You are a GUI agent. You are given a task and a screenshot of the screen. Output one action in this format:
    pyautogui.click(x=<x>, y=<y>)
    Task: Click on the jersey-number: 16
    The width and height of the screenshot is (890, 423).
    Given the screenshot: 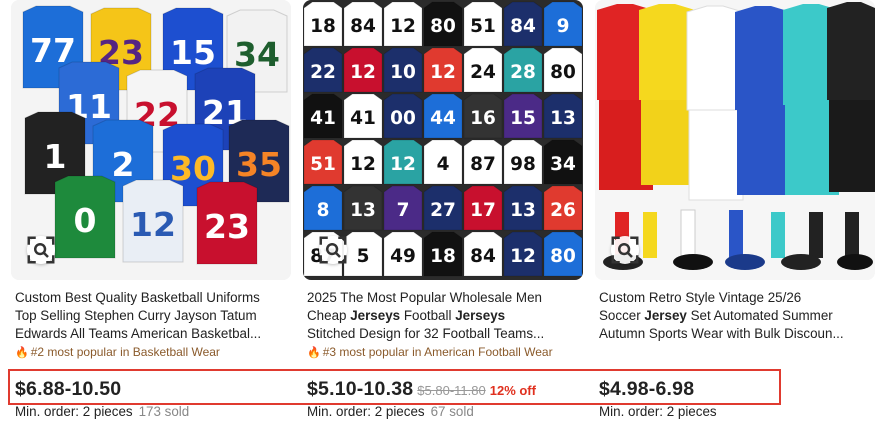 What is the action you would take?
    pyautogui.click(x=483, y=118)
    